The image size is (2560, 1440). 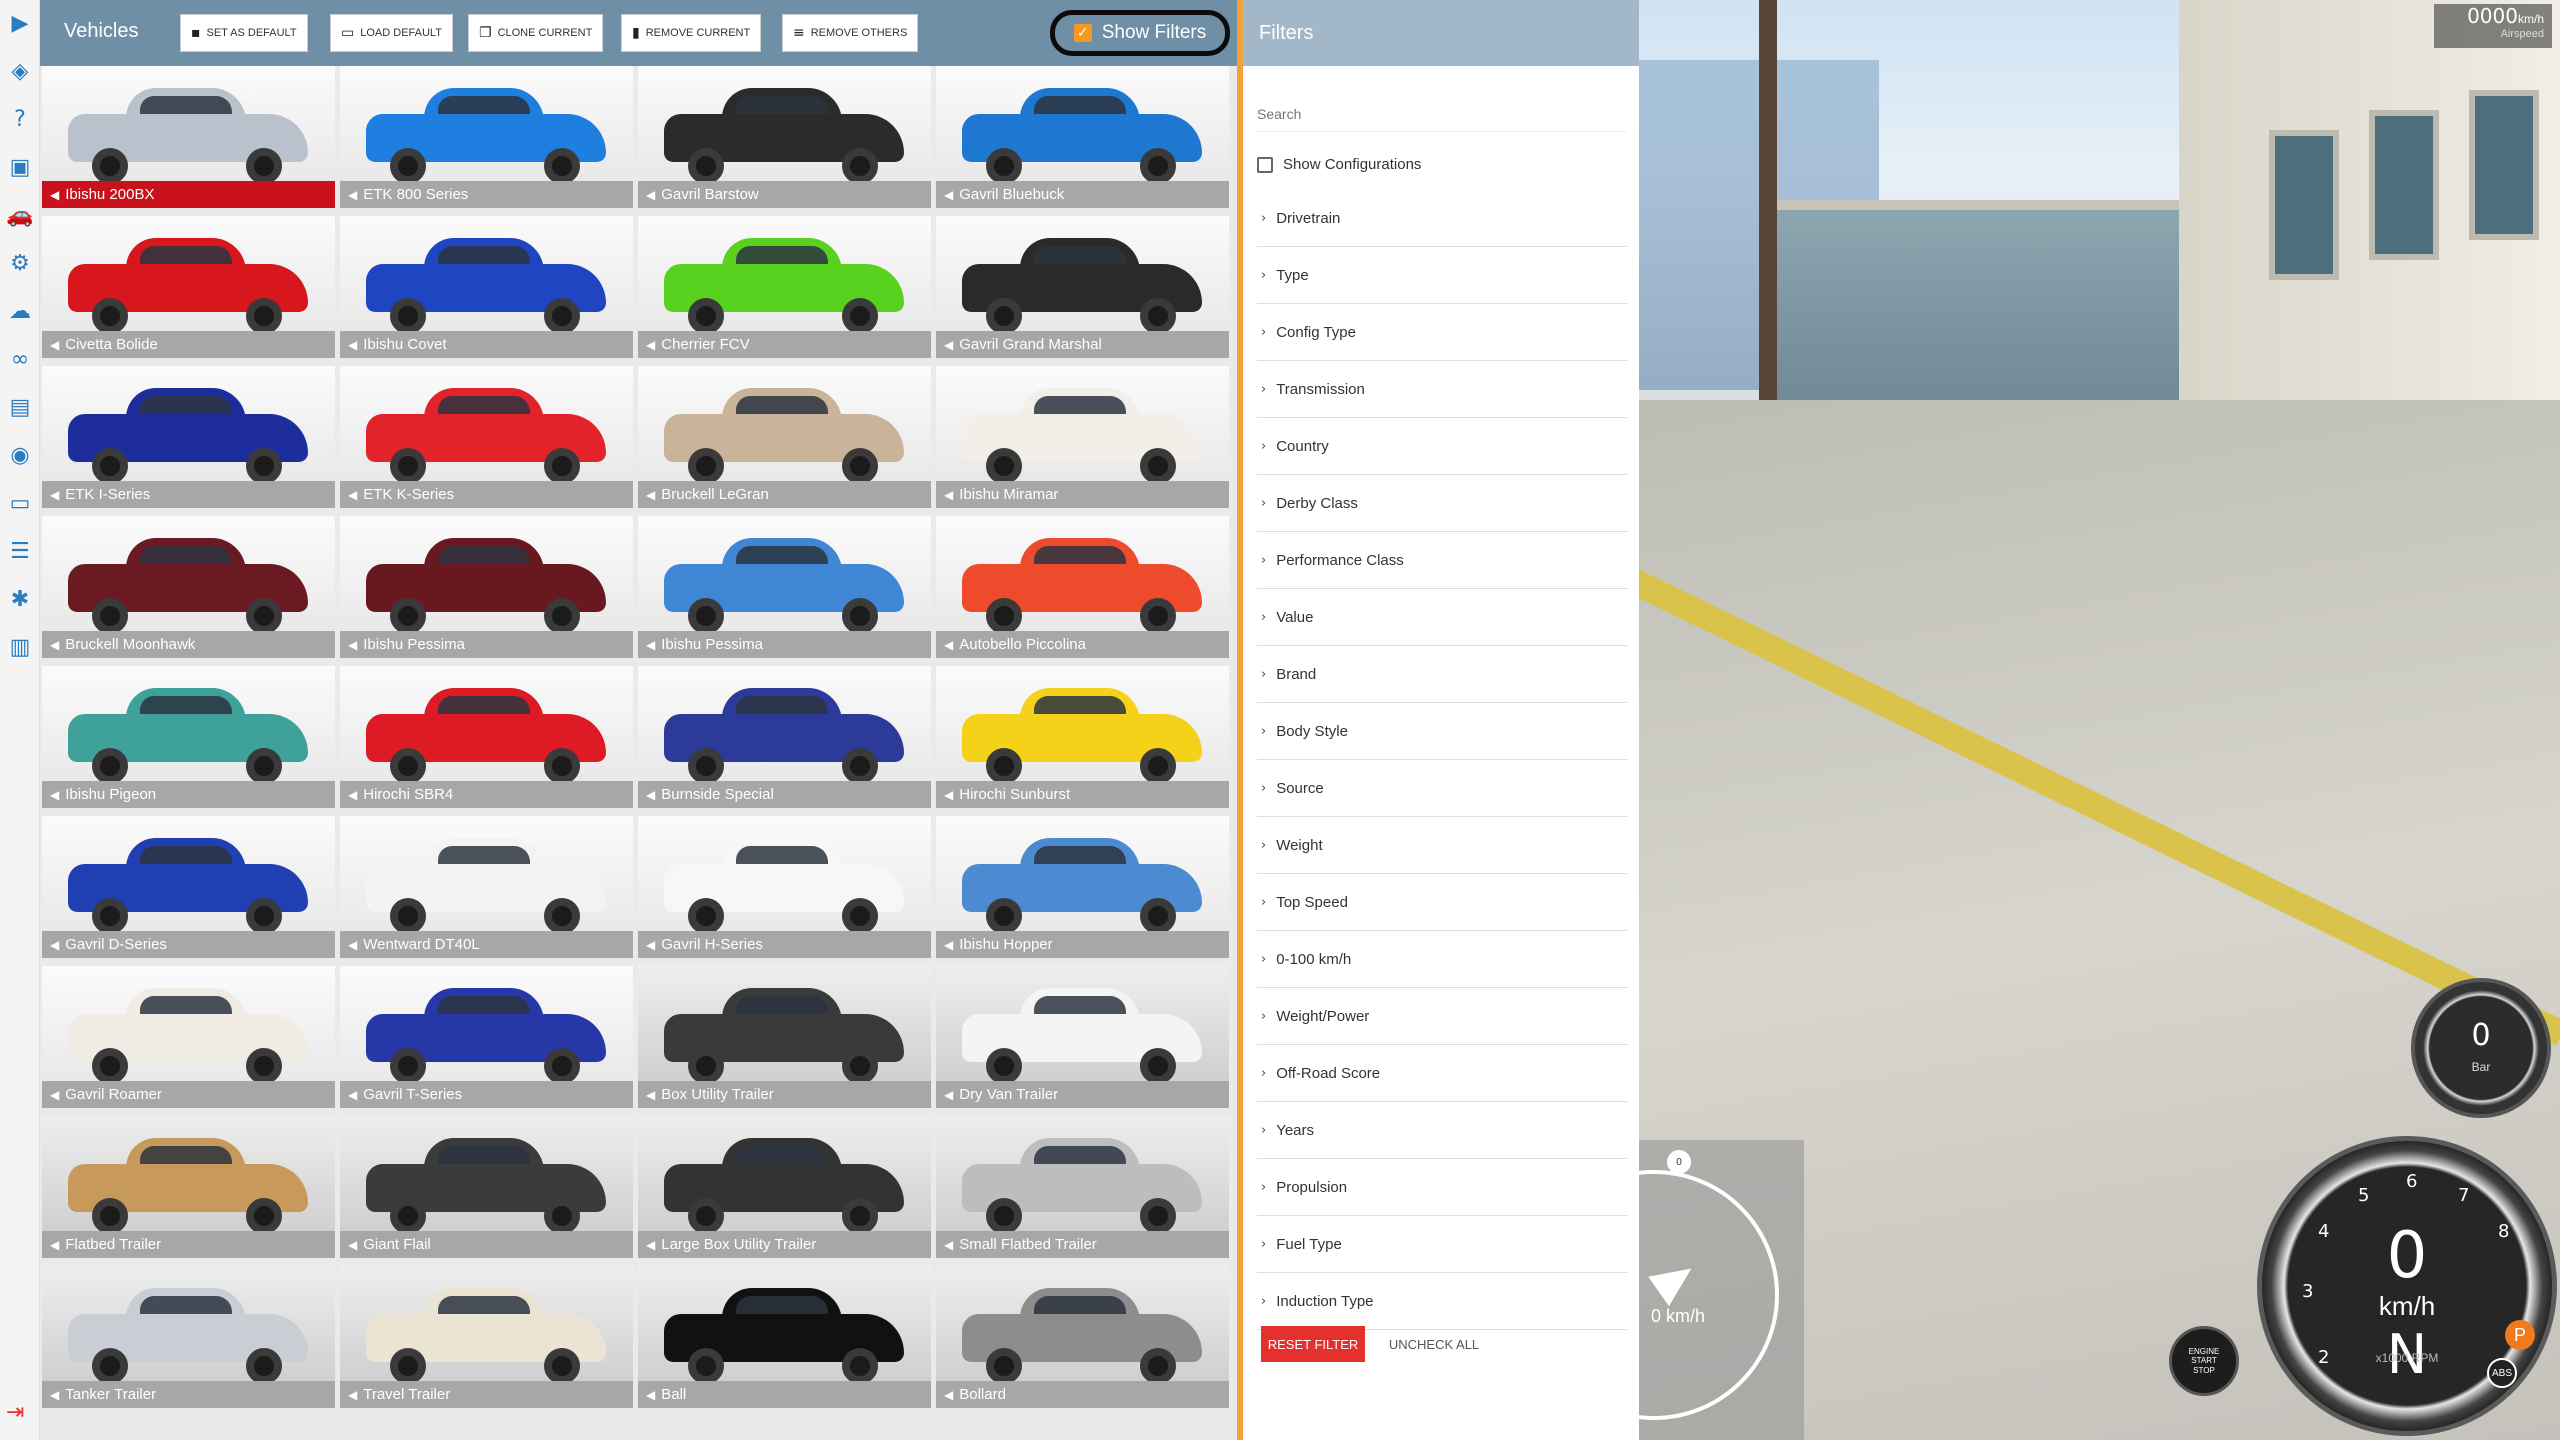 What do you see at coordinates (784, 1187) in the screenshot?
I see `vehicle-tile: ◀ Large Box Utility Trailer` at bounding box center [784, 1187].